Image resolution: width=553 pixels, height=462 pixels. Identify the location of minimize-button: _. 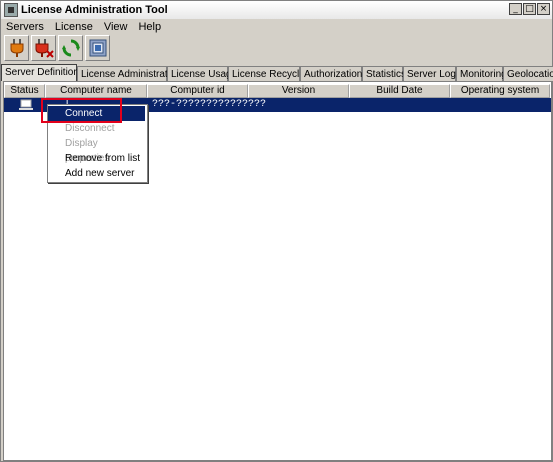
(515, 9).